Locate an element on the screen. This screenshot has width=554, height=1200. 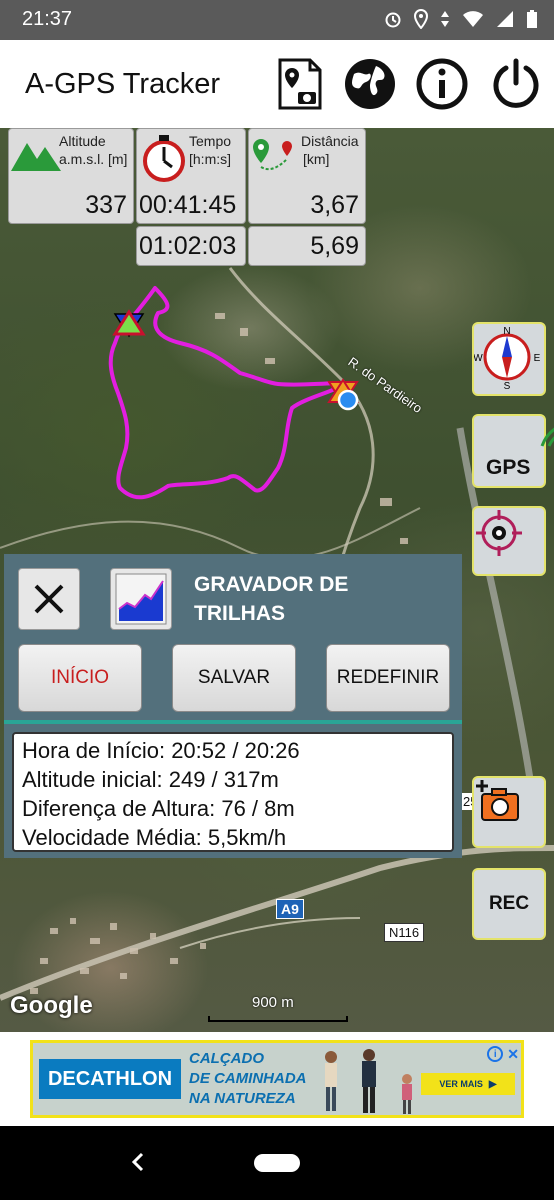
status-time: 21:37 is located at coordinates (47, 19).